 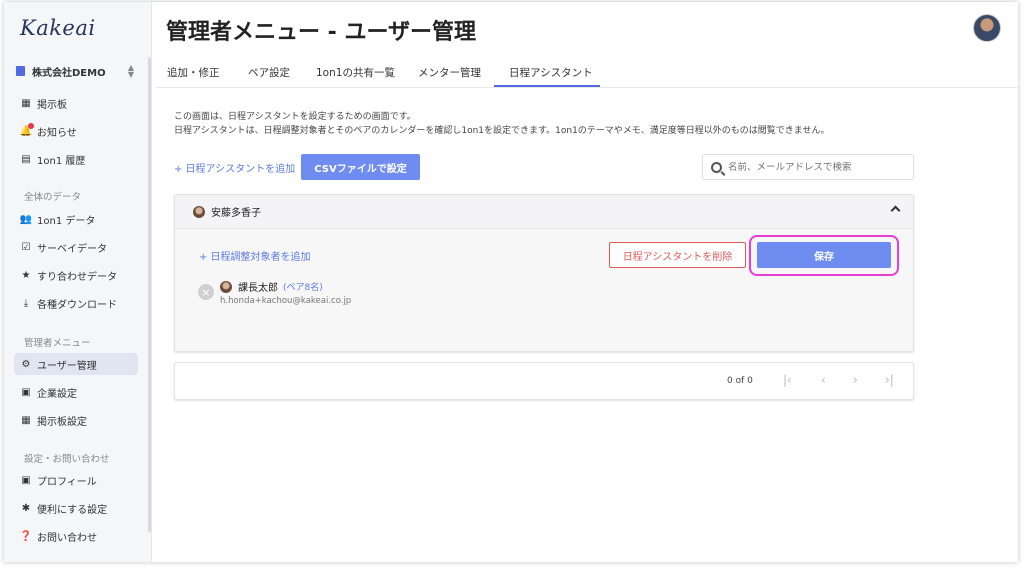 What do you see at coordinates (544, 212) in the screenshot?
I see `assistant-panel-header: 安藤多香子` at bounding box center [544, 212].